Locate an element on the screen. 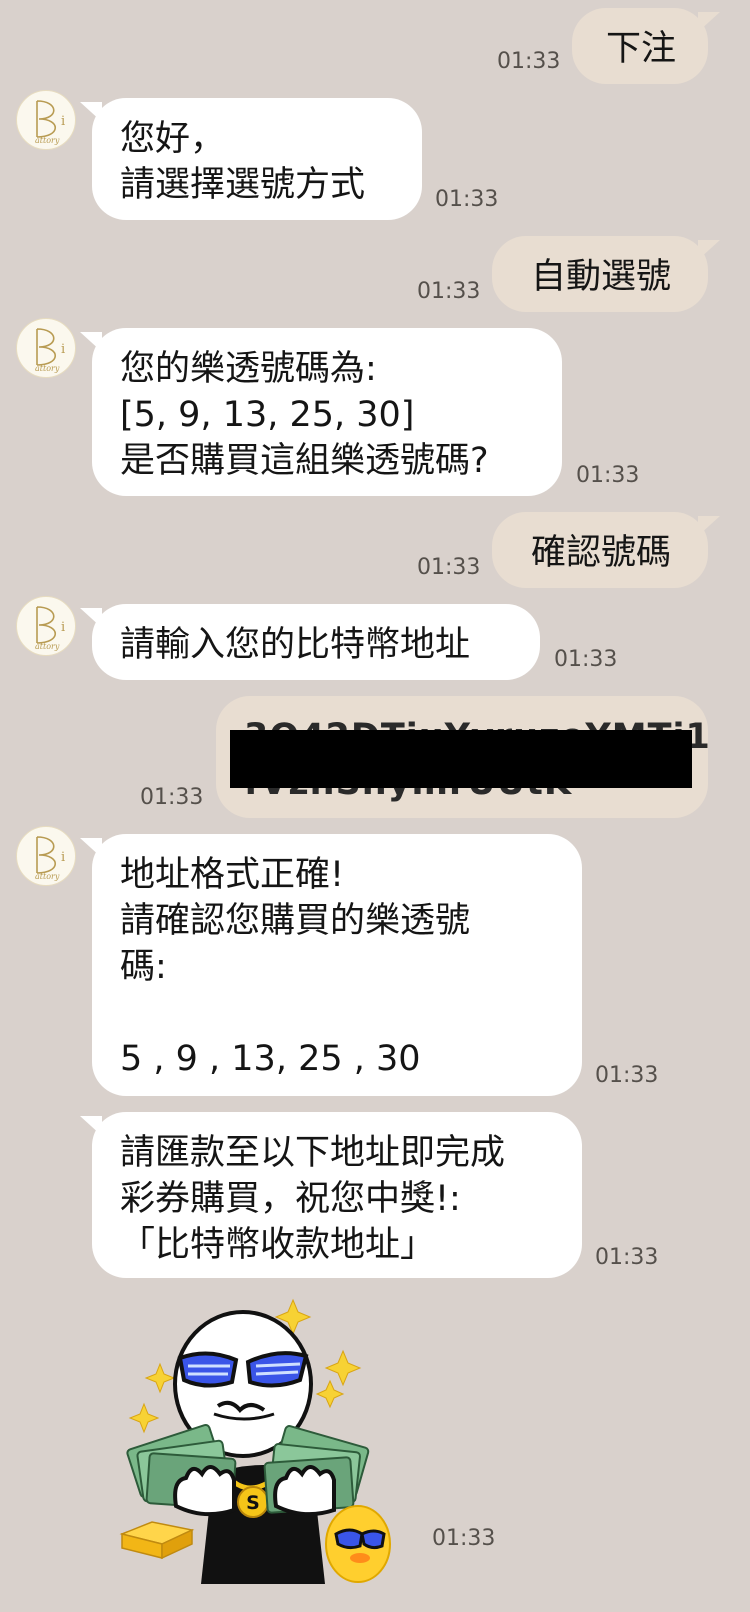  message-bubble-incoming: 您的樂透號碼為: [5, 9, 13, 25, 30] 是否購買這組樂透號碼? is located at coordinates (321, 412).